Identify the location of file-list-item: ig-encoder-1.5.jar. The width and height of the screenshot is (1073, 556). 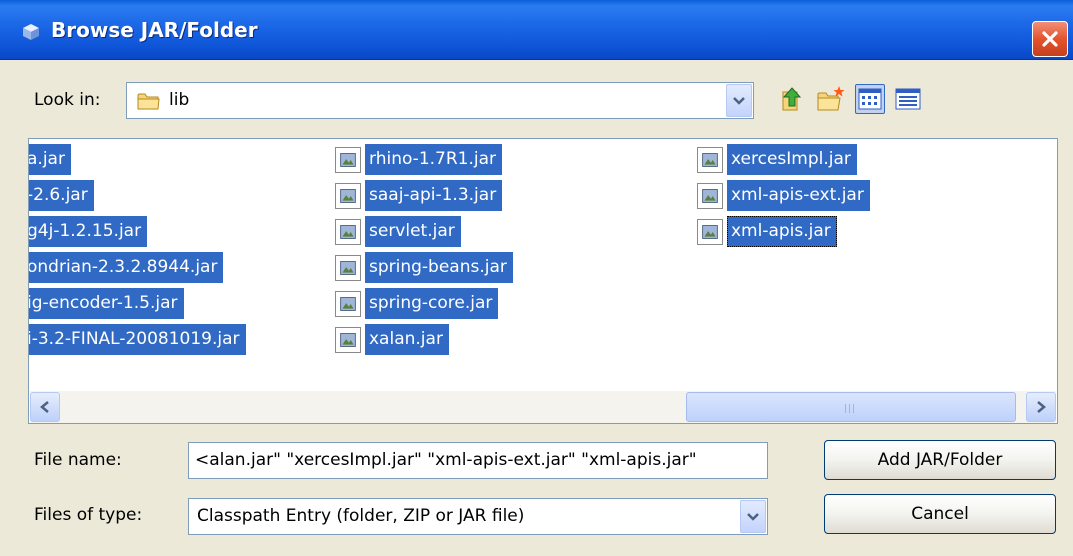
(106, 303).